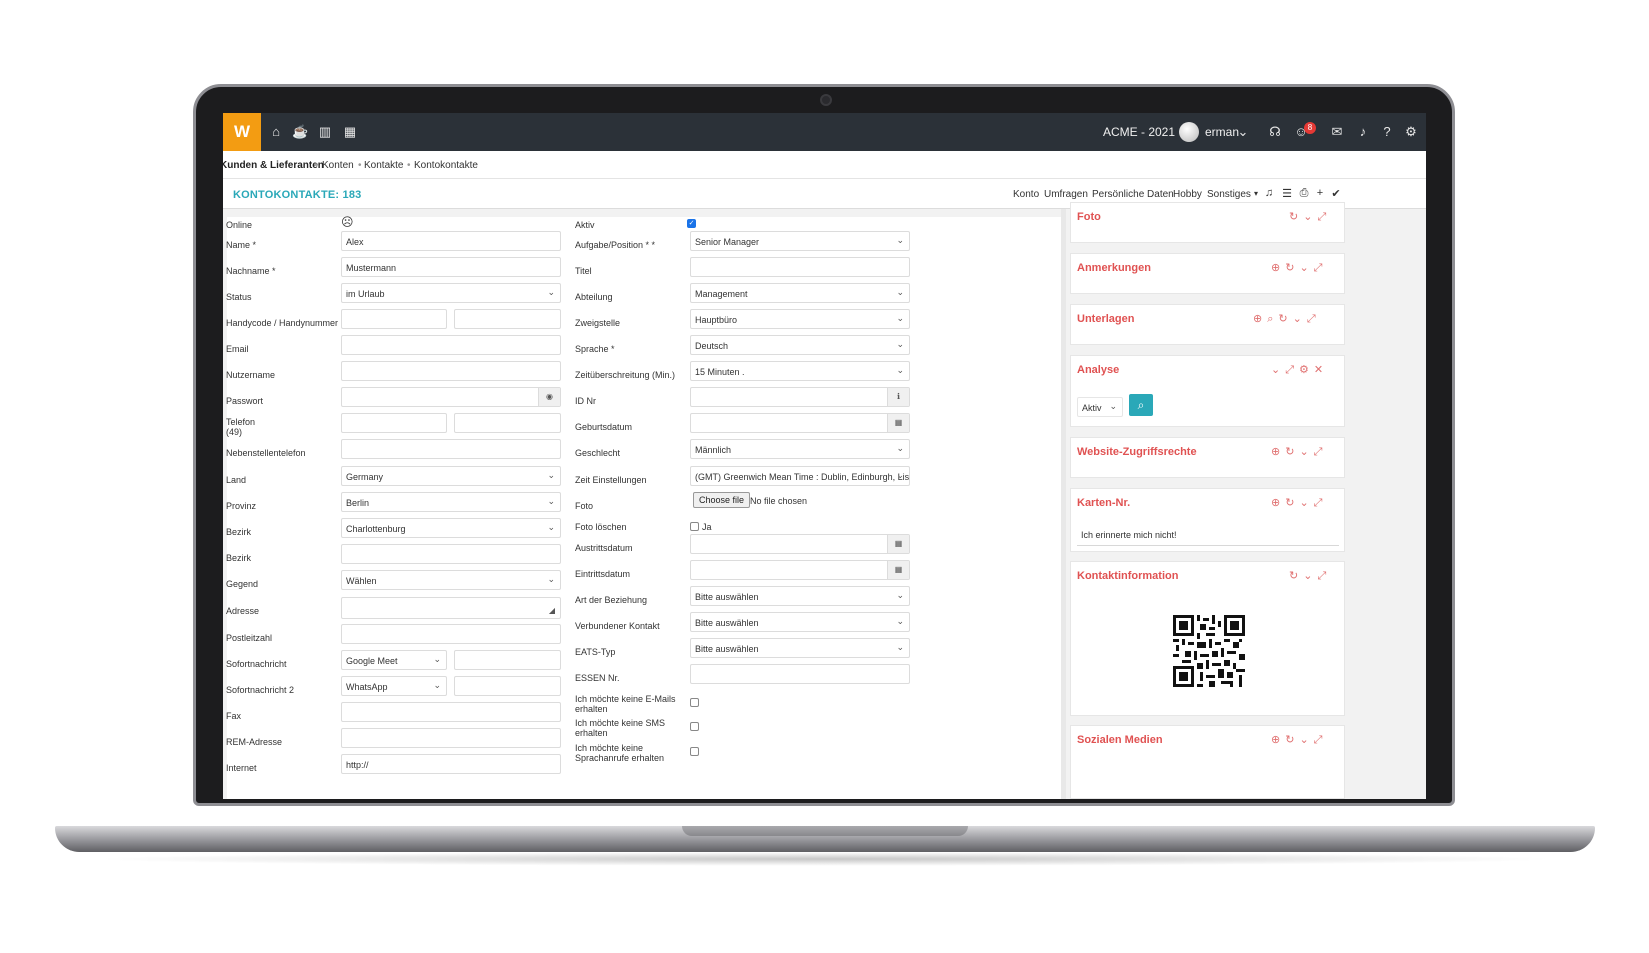 This screenshot has width=1649, height=953. What do you see at coordinates (1026, 194) in the screenshot?
I see `tab-konto: Konto` at bounding box center [1026, 194].